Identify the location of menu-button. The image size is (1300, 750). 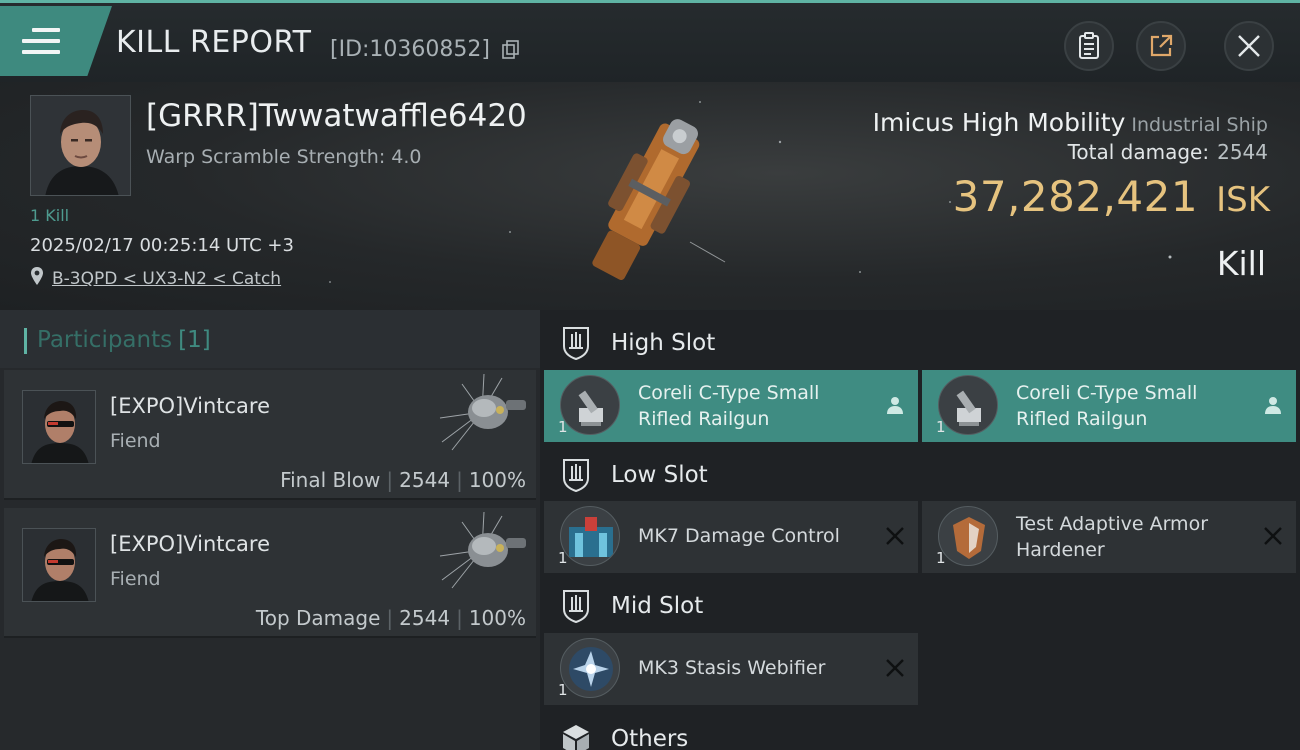
(56, 41).